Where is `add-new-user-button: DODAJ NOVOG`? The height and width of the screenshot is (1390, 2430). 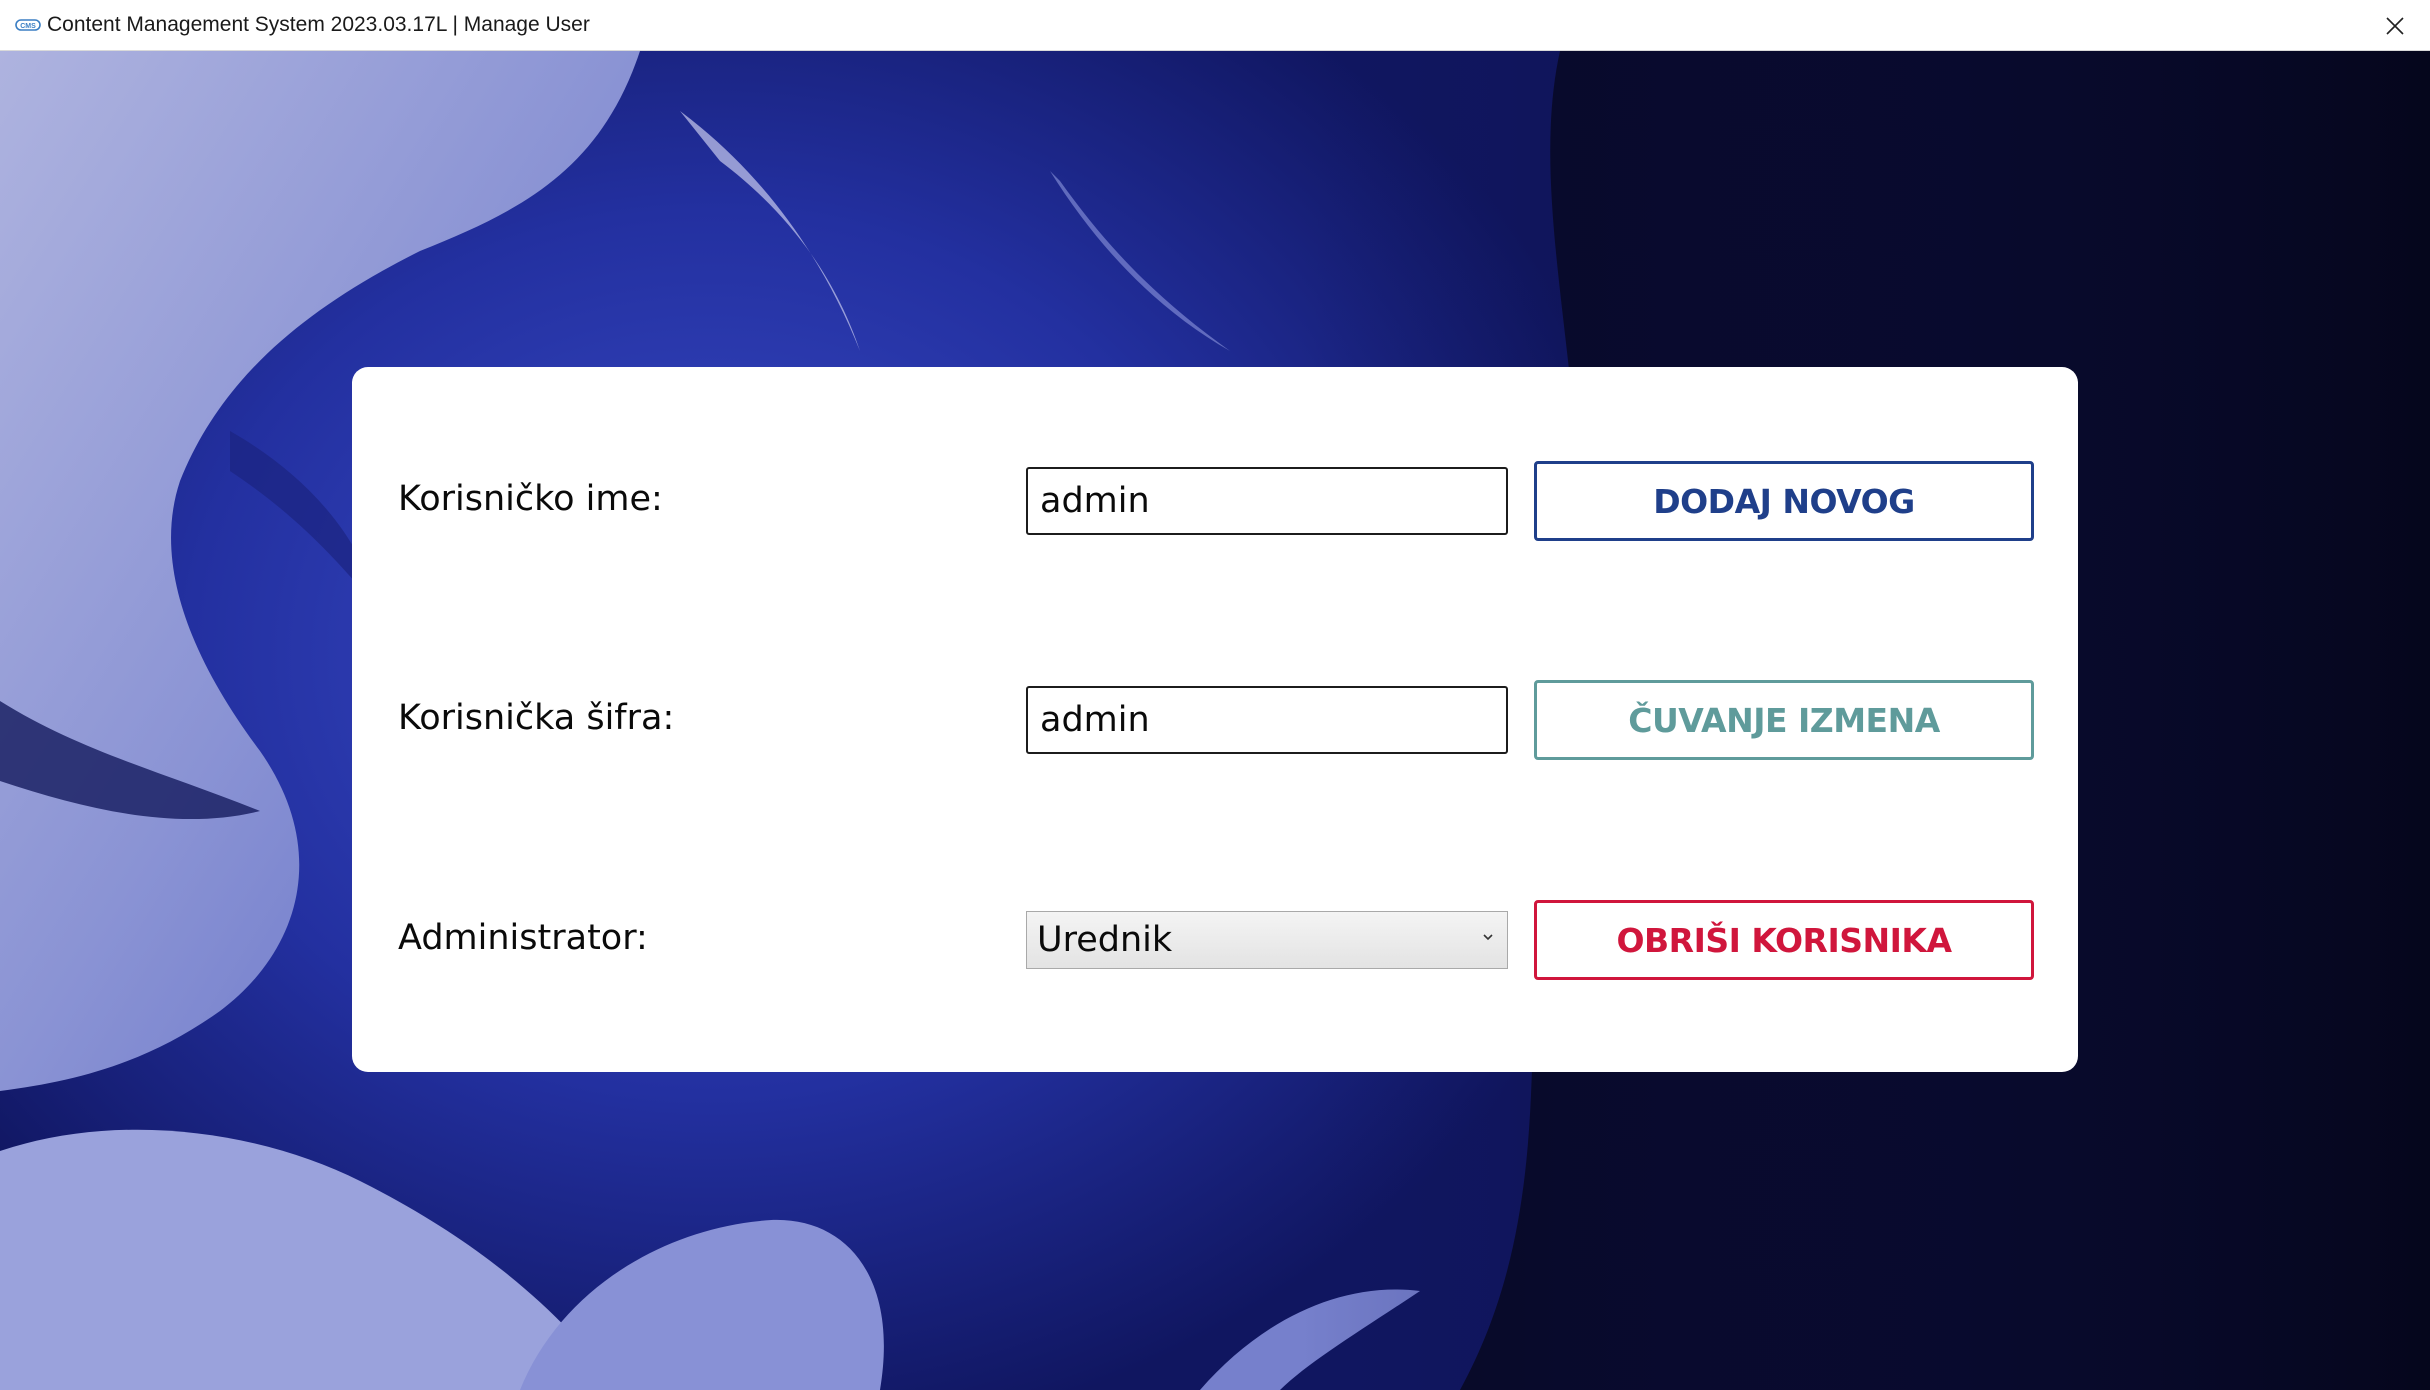 add-new-user-button: DODAJ NOVOG is located at coordinates (1784, 501).